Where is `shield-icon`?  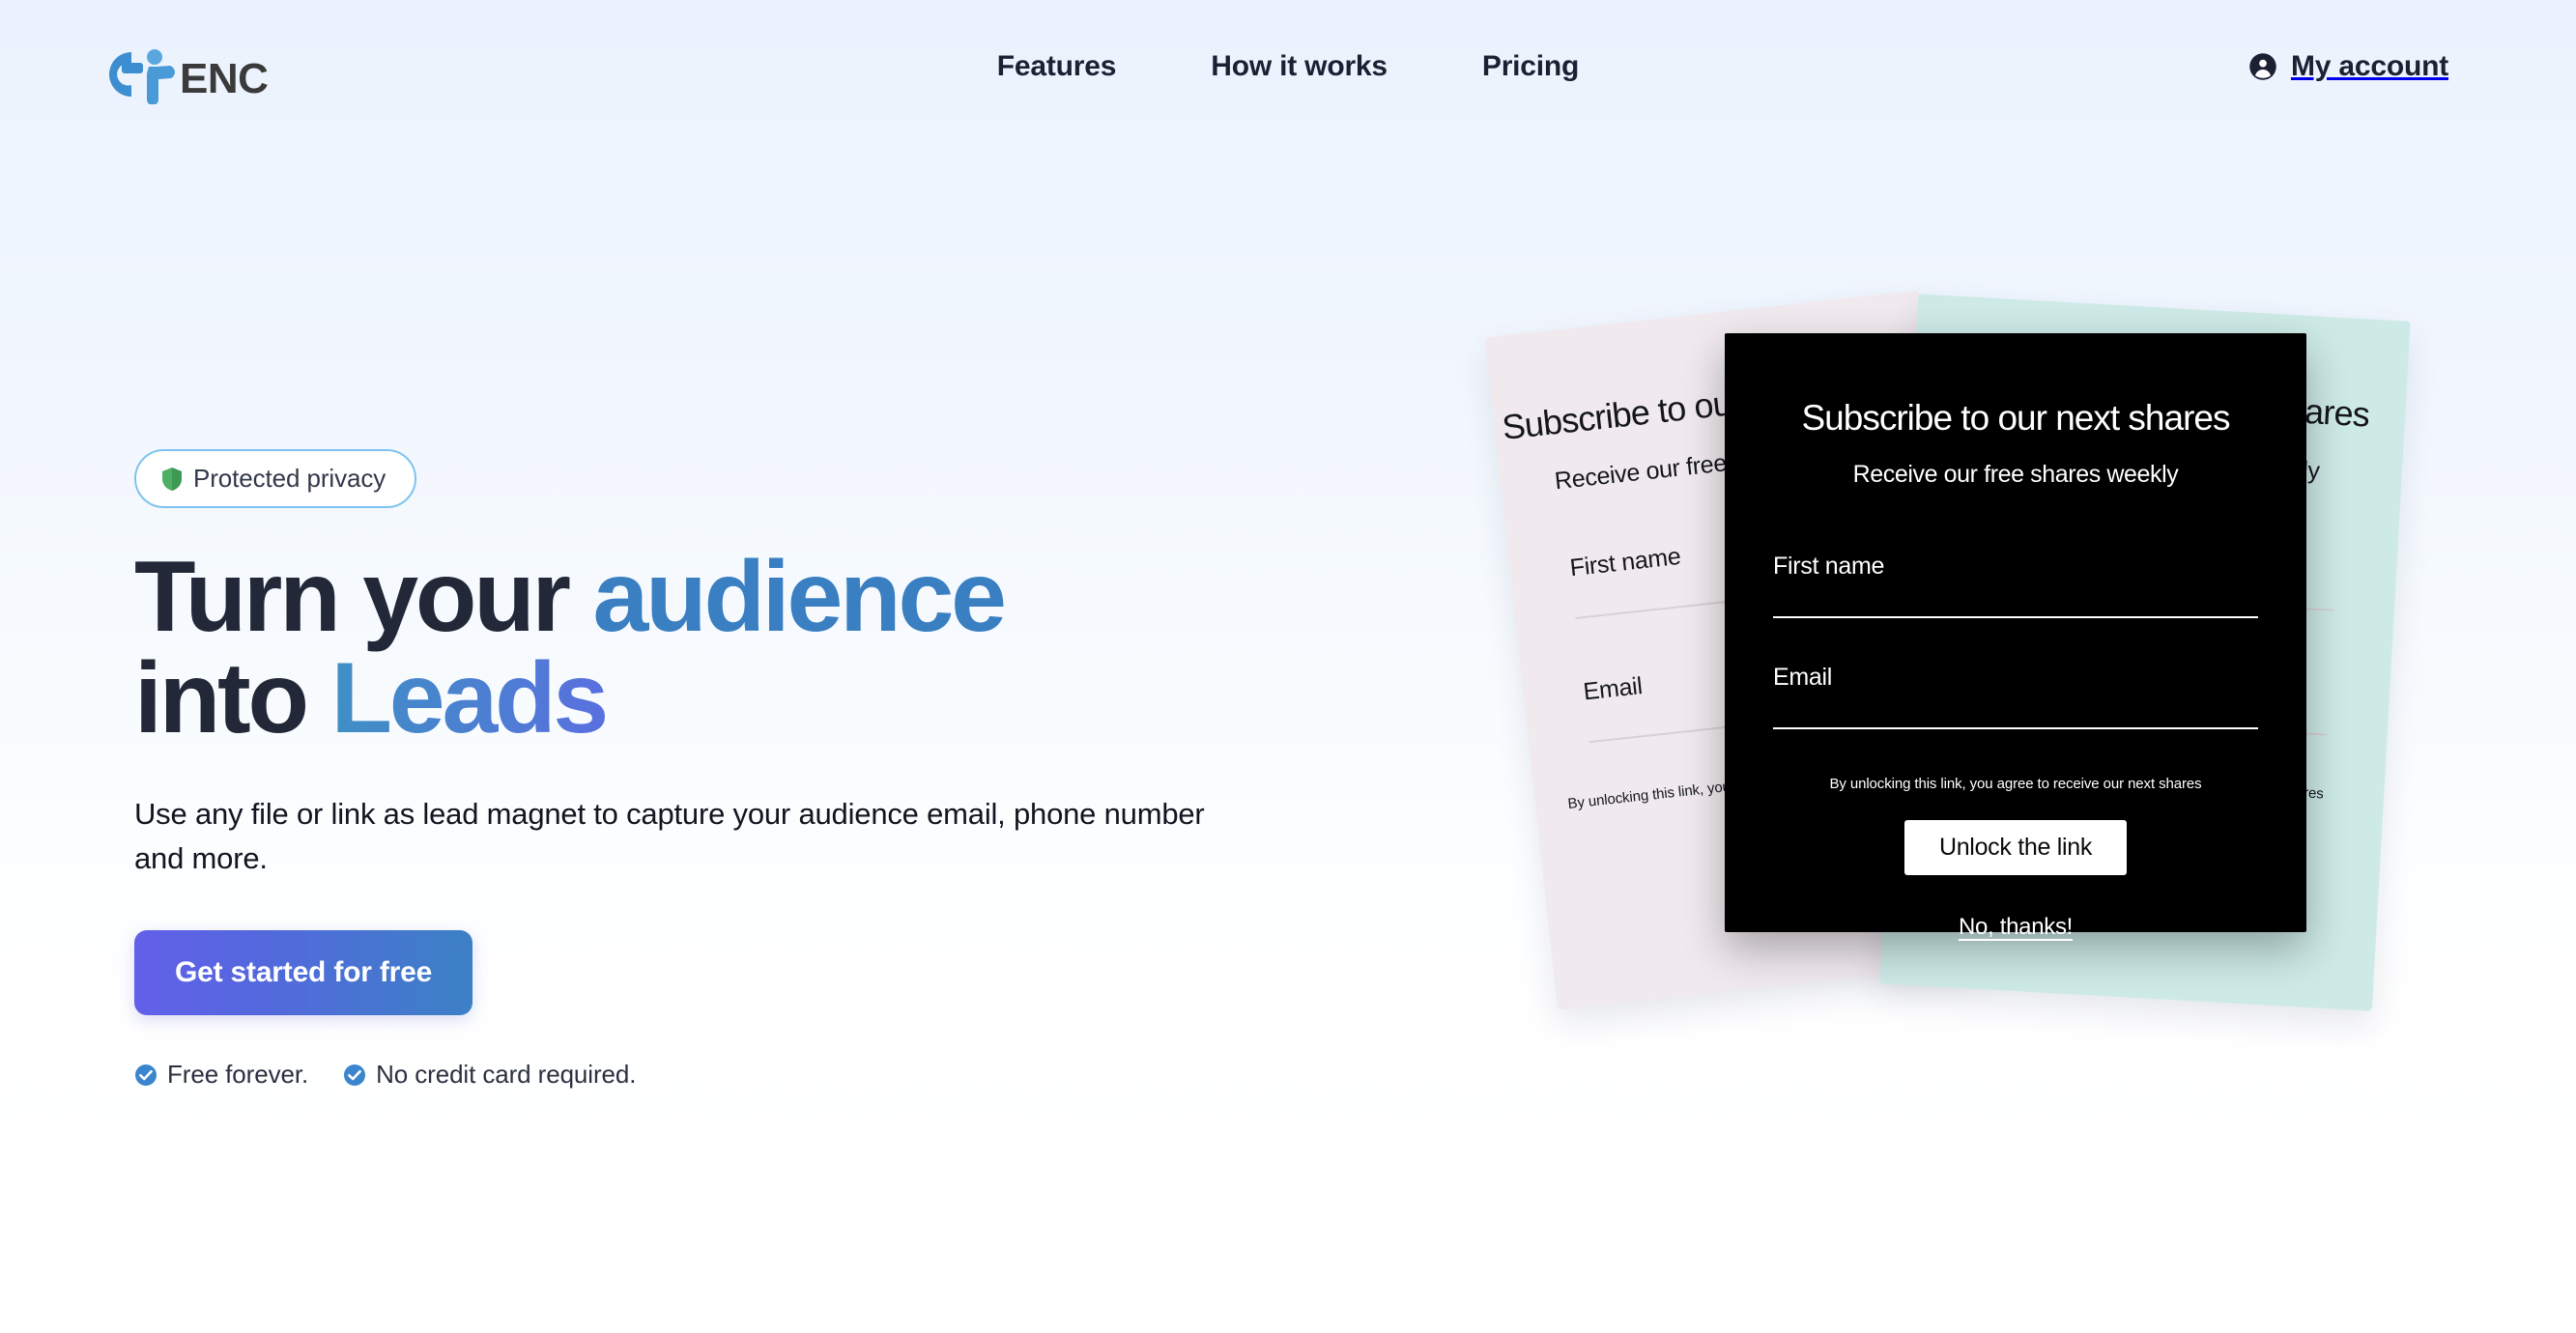 shield-icon is located at coordinates (172, 479).